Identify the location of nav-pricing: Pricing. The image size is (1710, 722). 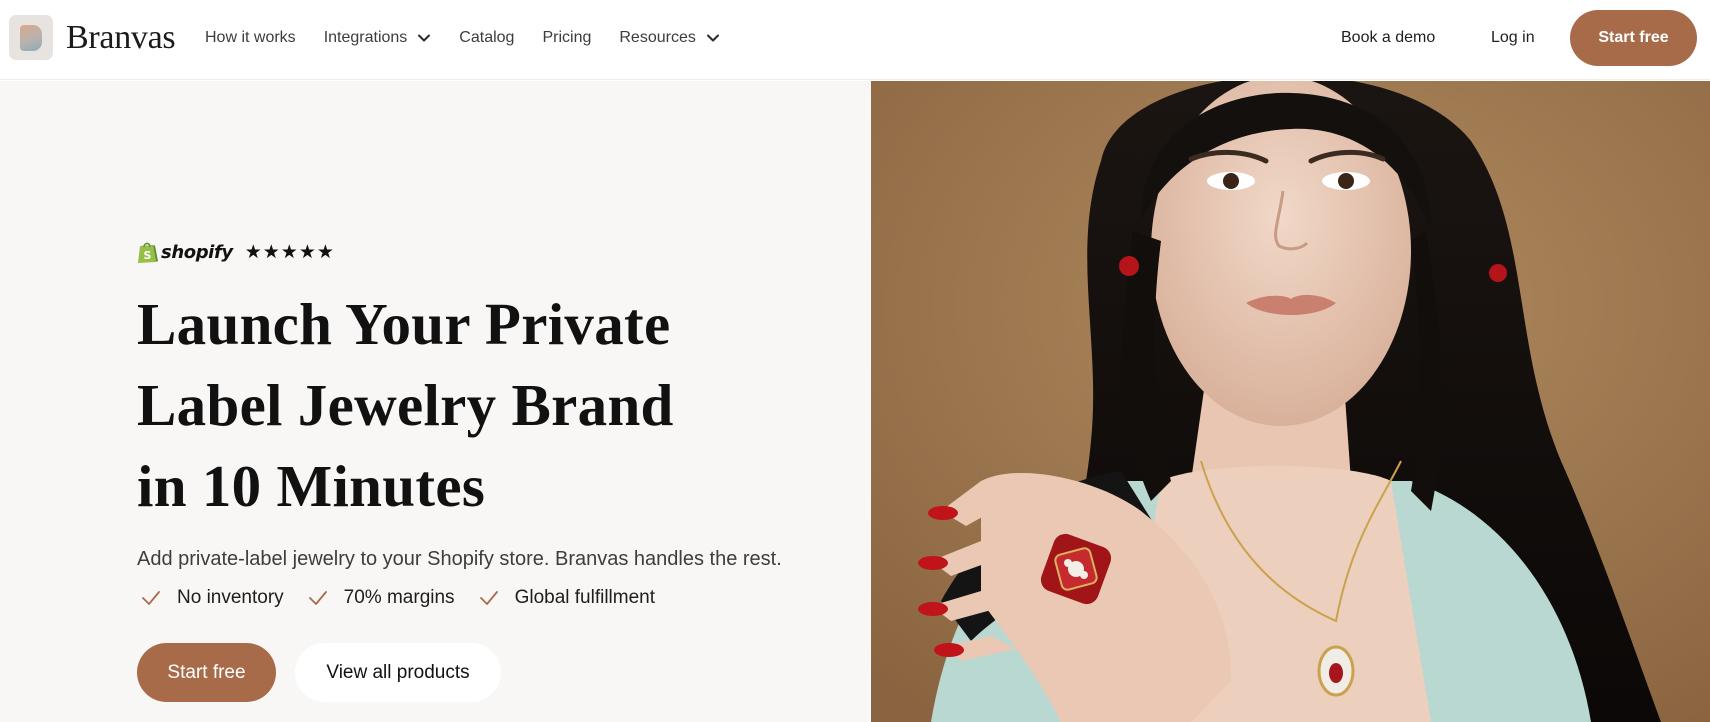
(566, 38).